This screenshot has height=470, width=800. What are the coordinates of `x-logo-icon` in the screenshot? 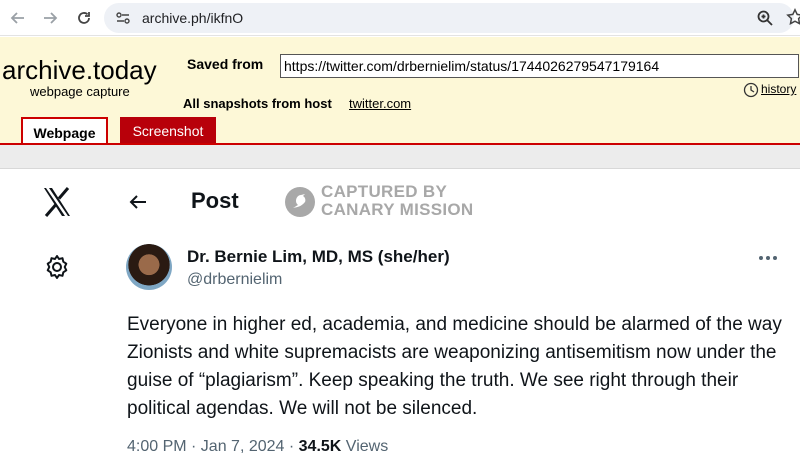 It's located at (57, 202).